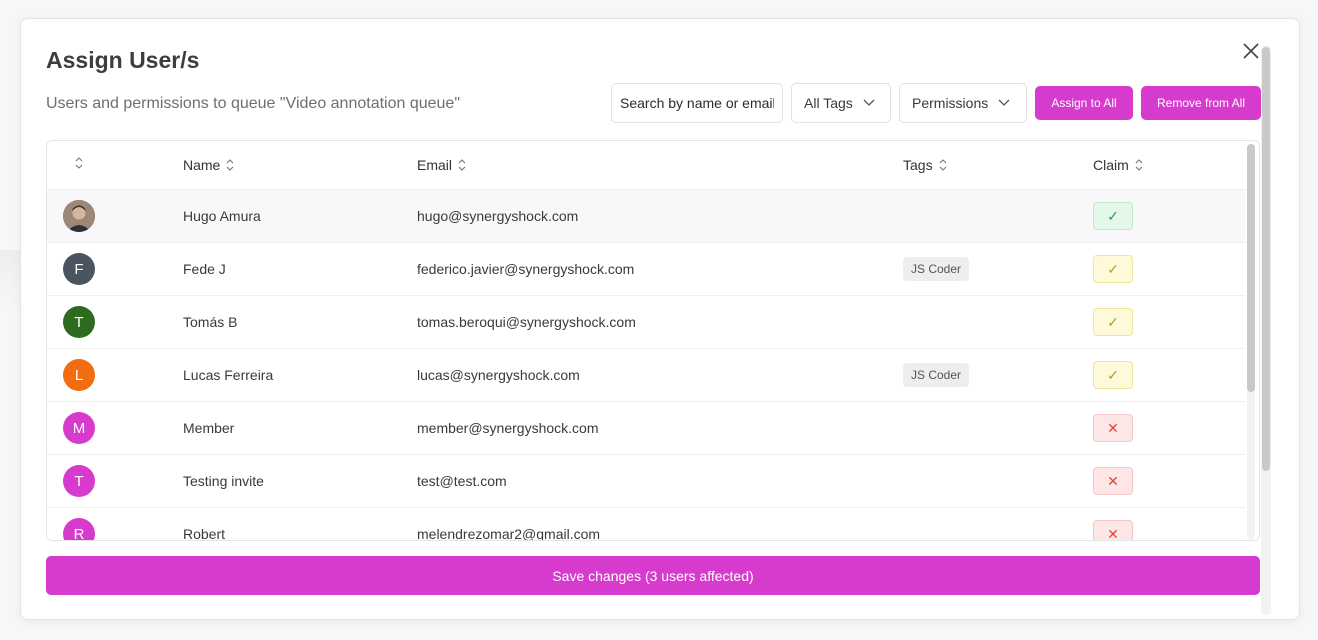 The width and height of the screenshot is (1318, 640). I want to click on avatar: L, so click(79, 375).